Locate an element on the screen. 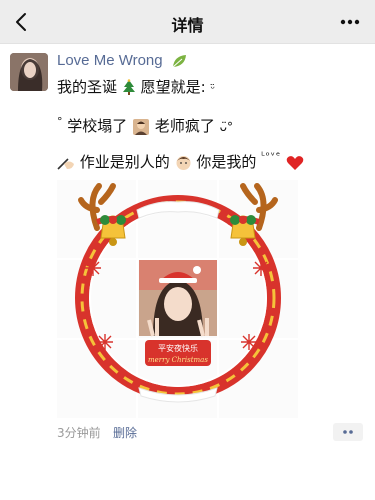  image-caption-en: merry Christmas is located at coordinates (178, 360).